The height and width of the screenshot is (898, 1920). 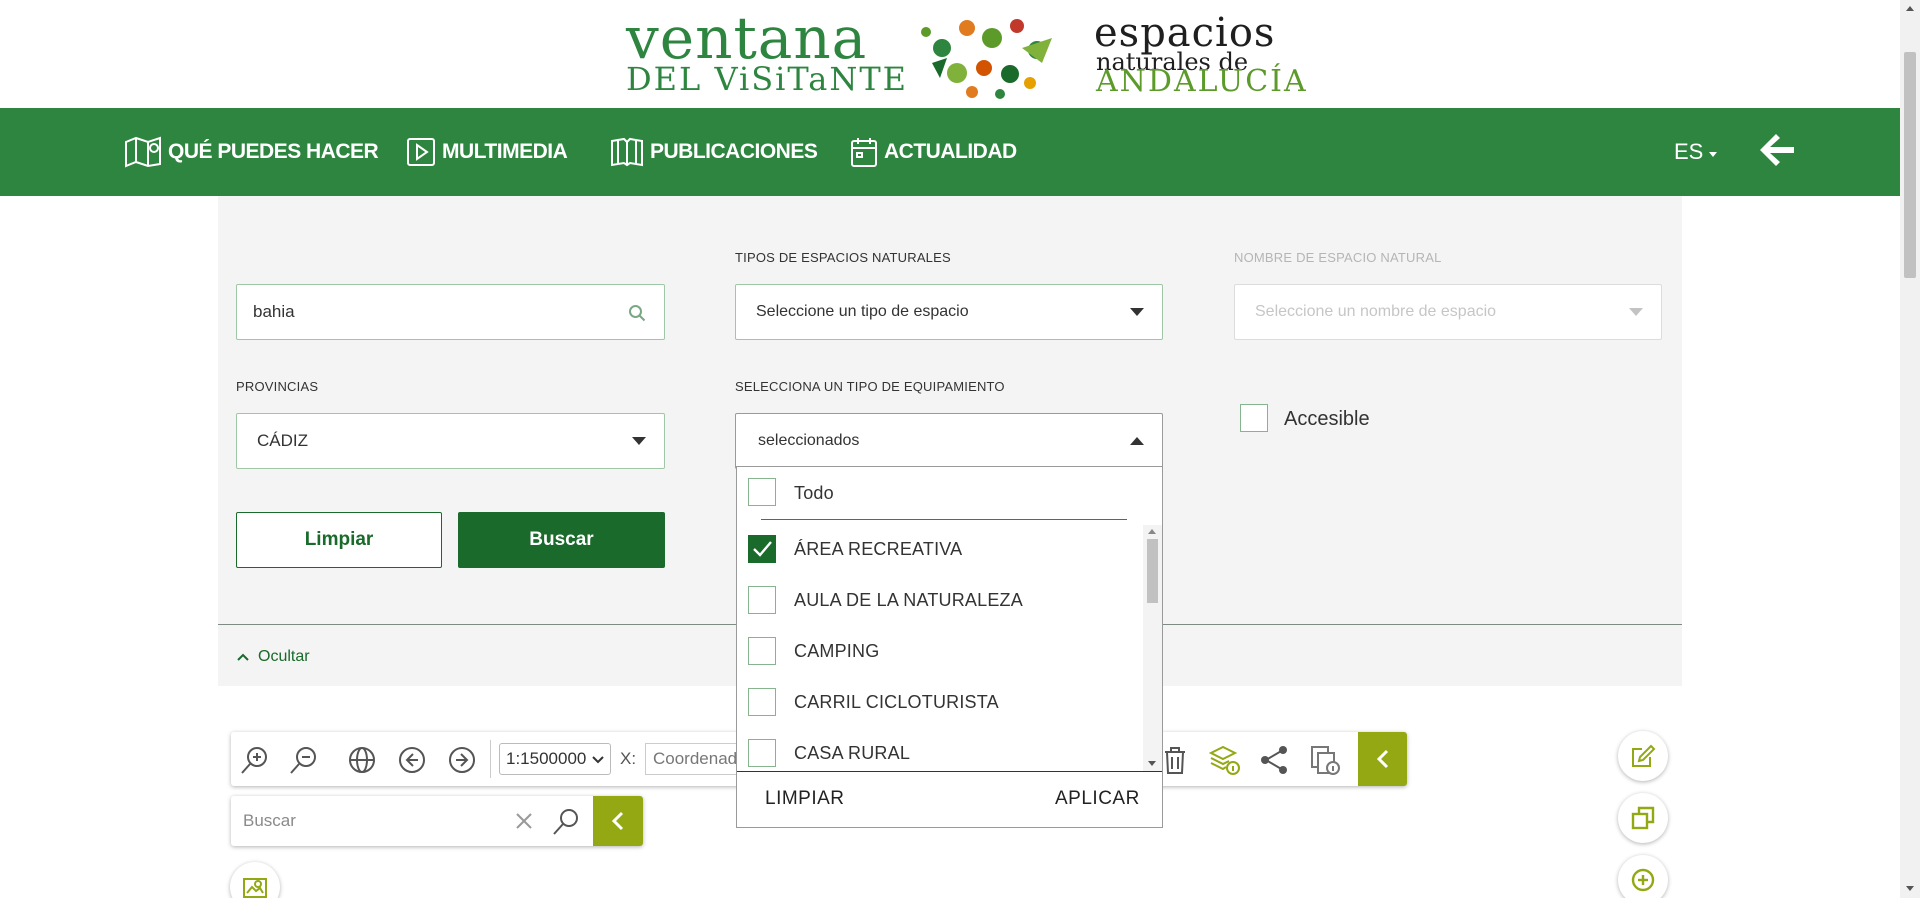 What do you see at coordinates (450, 441) in the screenshot?
I see `provincias-select: CÁDIZ` at bounding box center [450, 441].